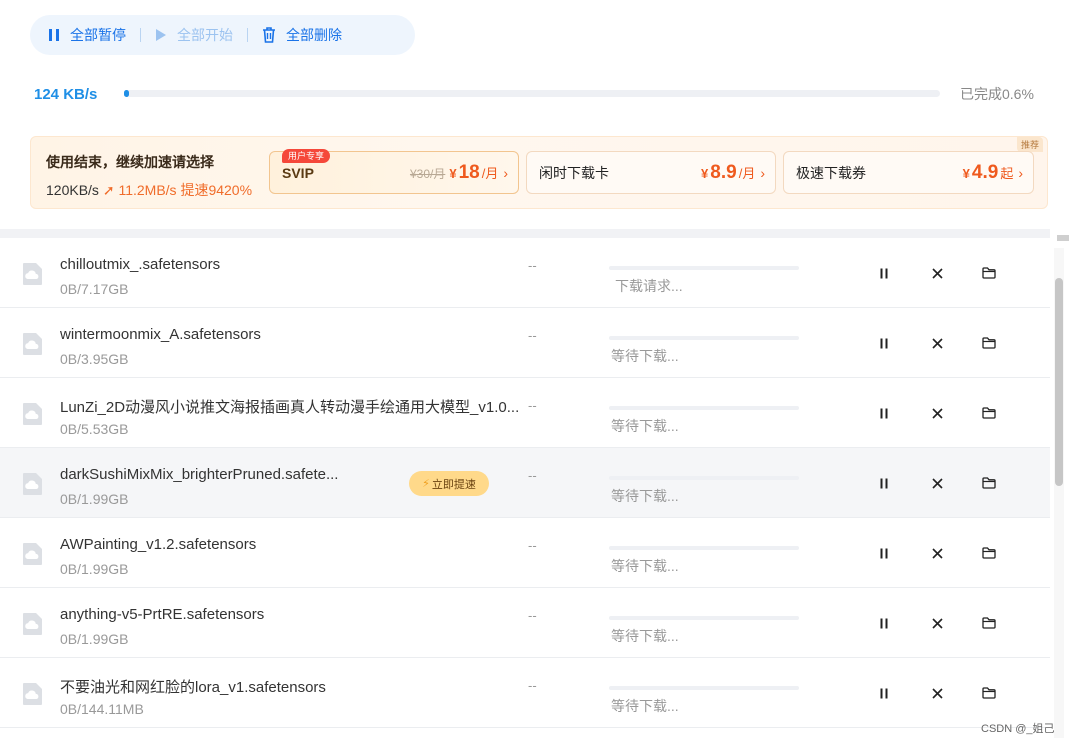 This screenshot has height=743, width=1077. What do you see at coordinates (269, 35) in the screenshot?
I see `trash-icon` at bounding box center [269, 35].